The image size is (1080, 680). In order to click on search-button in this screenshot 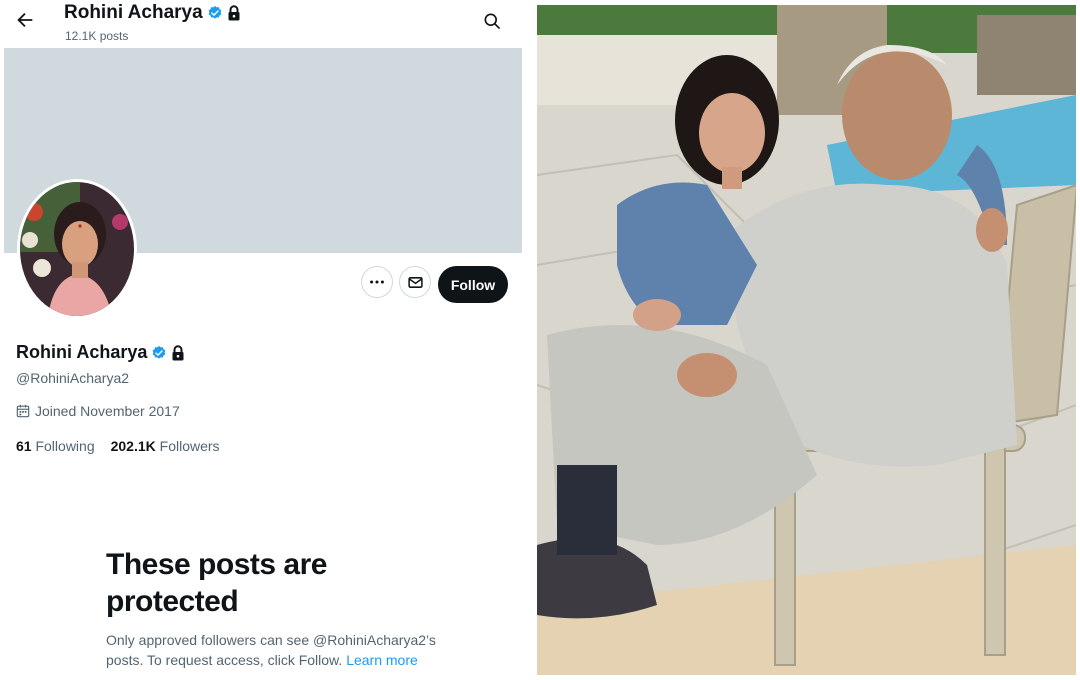, I will do `click(492, 21)`.